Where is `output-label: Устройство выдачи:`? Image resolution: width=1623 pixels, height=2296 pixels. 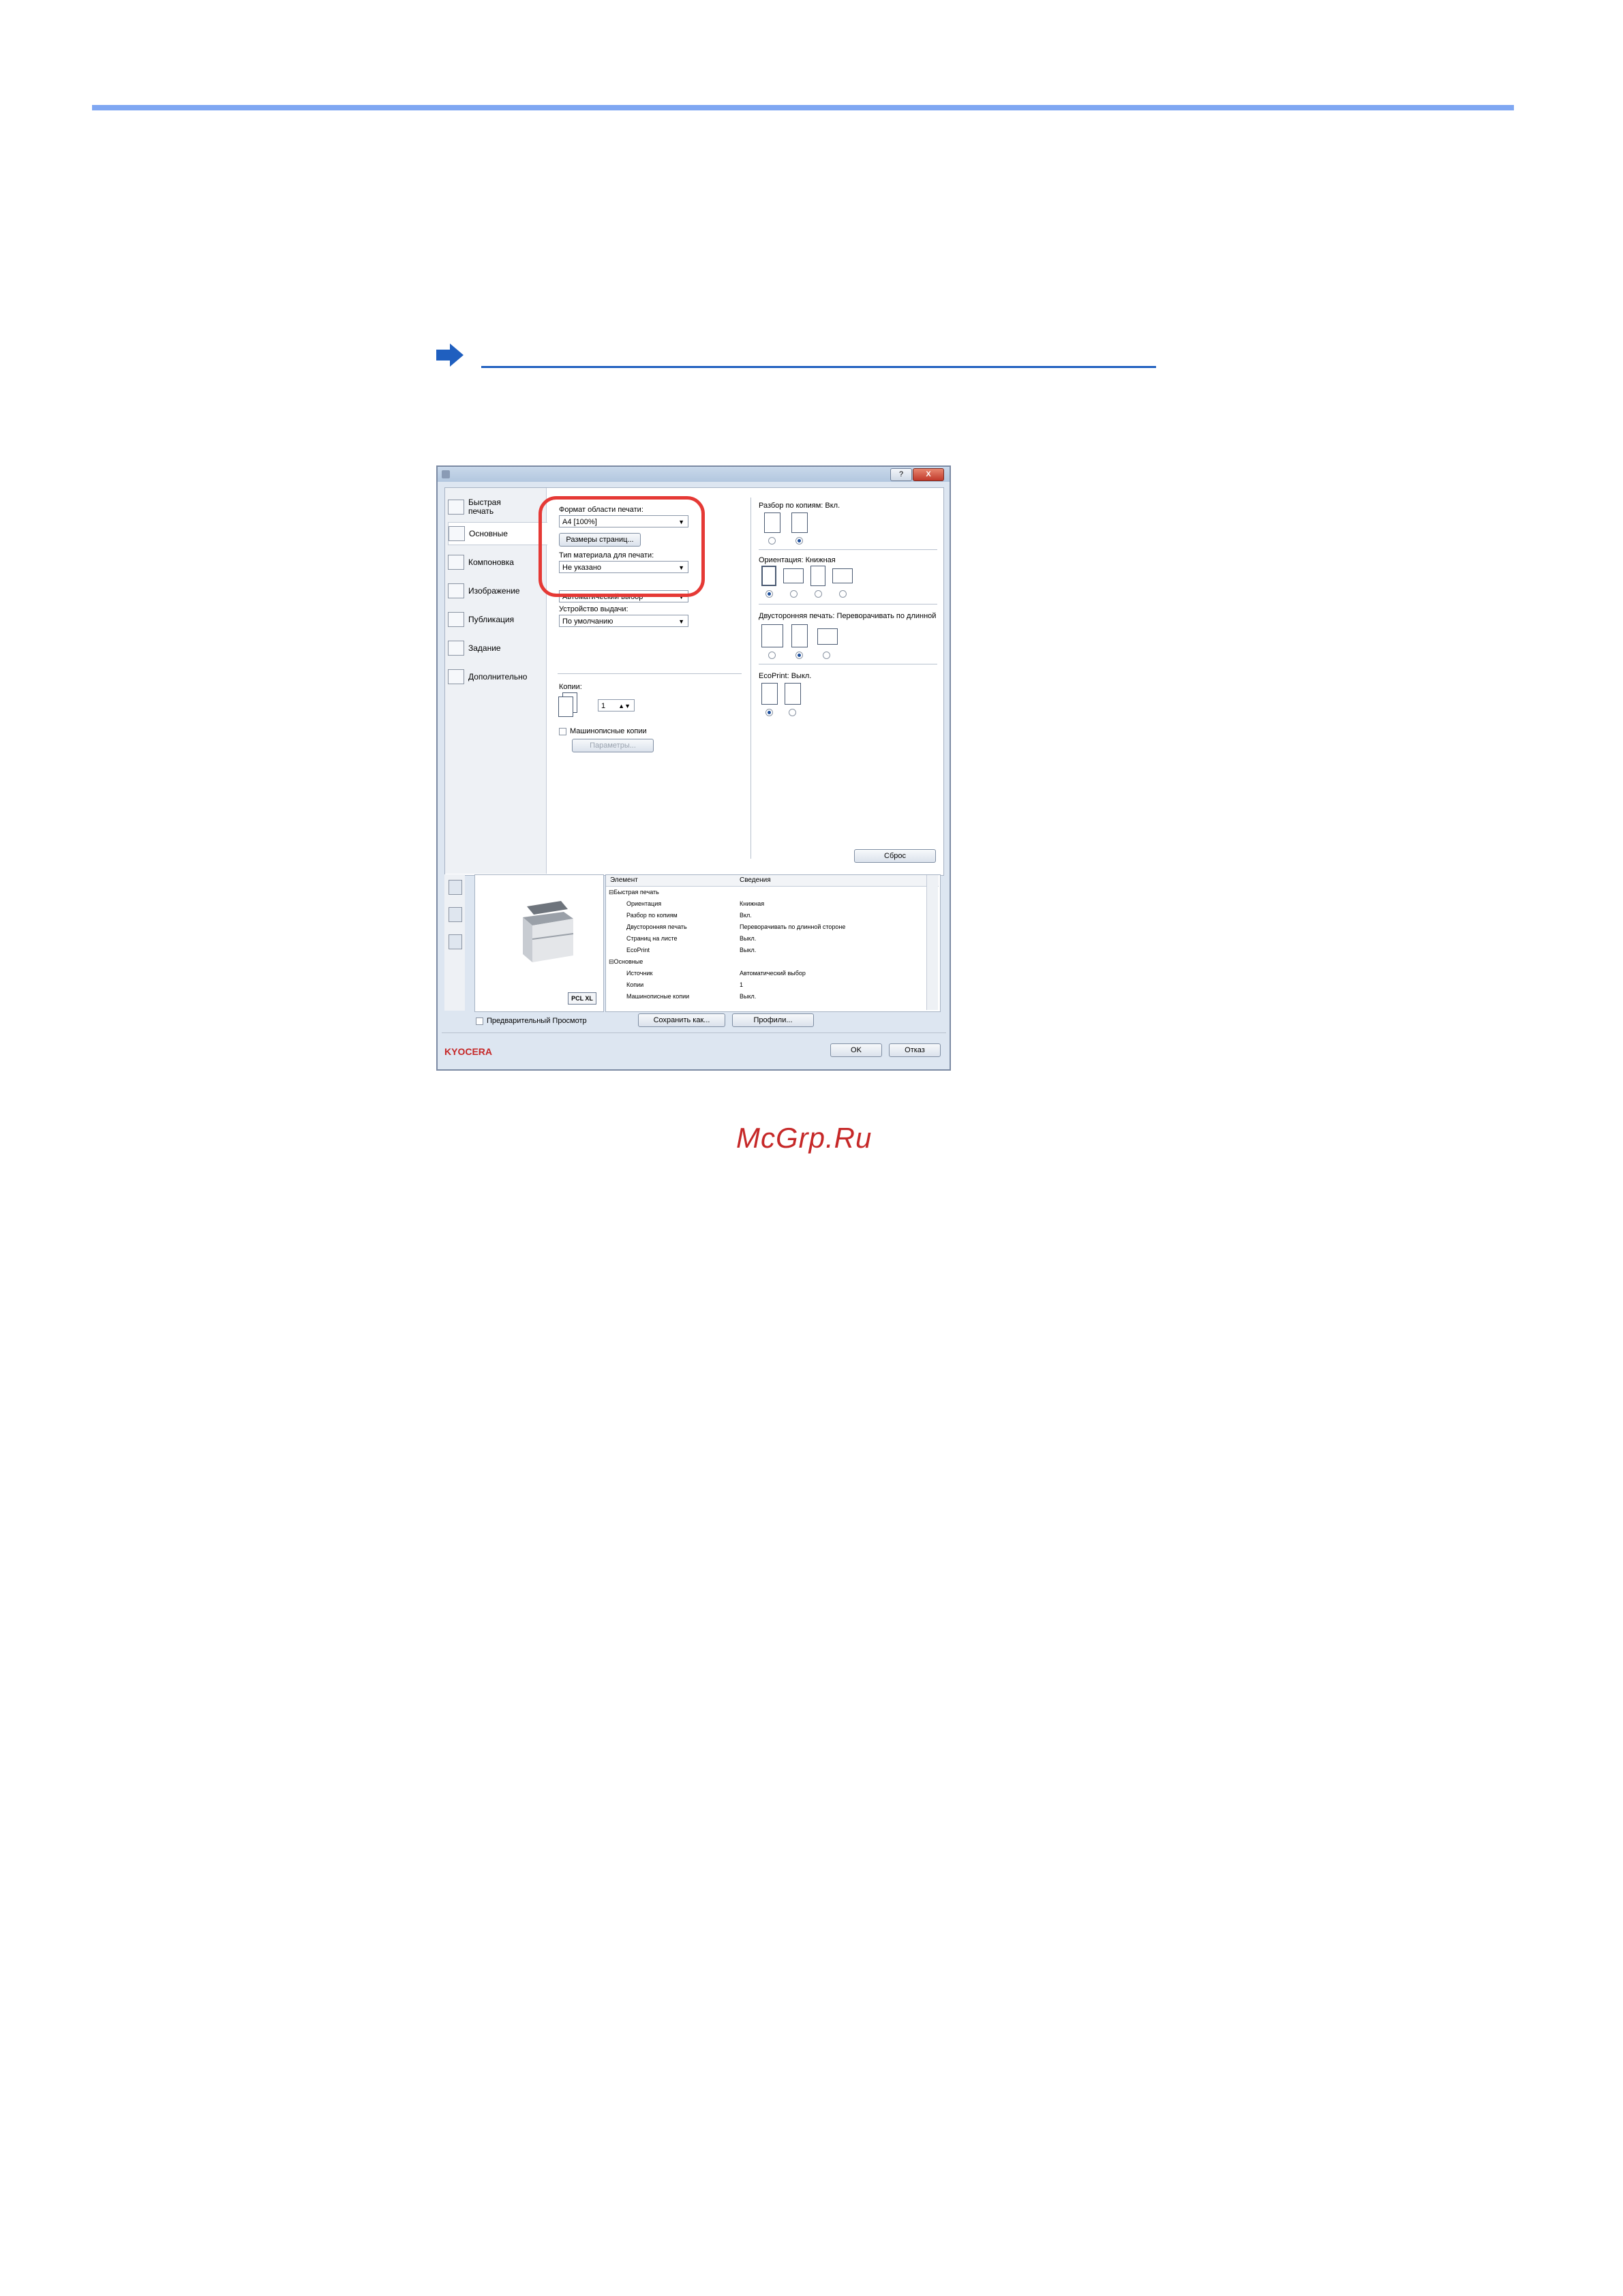
output-label: Устройство выдачи: is located at coordinates (593, 609).